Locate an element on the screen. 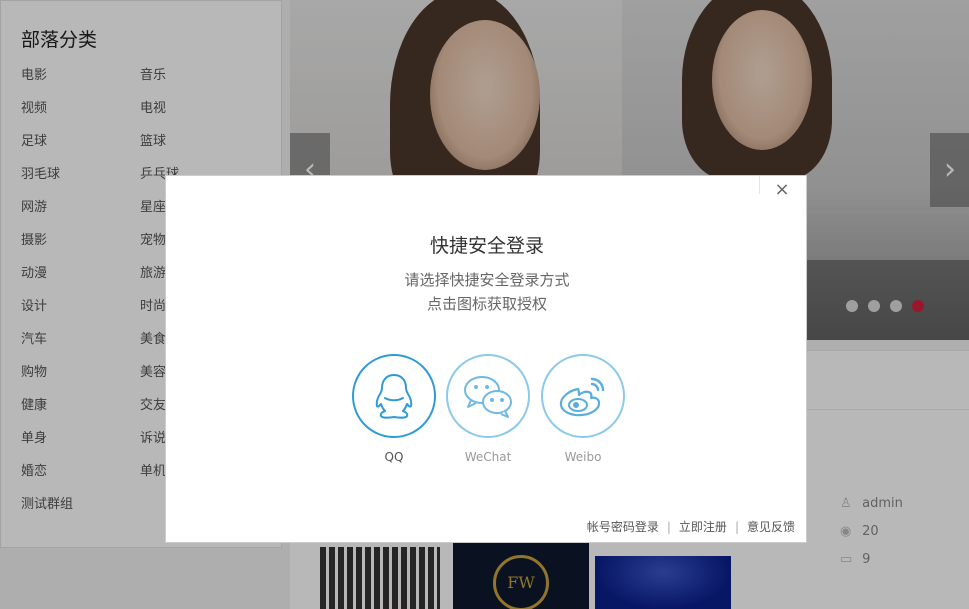 This screenshot has width=969, height=609. dialog-subtitle: 请选择快捷安全登录方式 is located at coordinates (487, 280).